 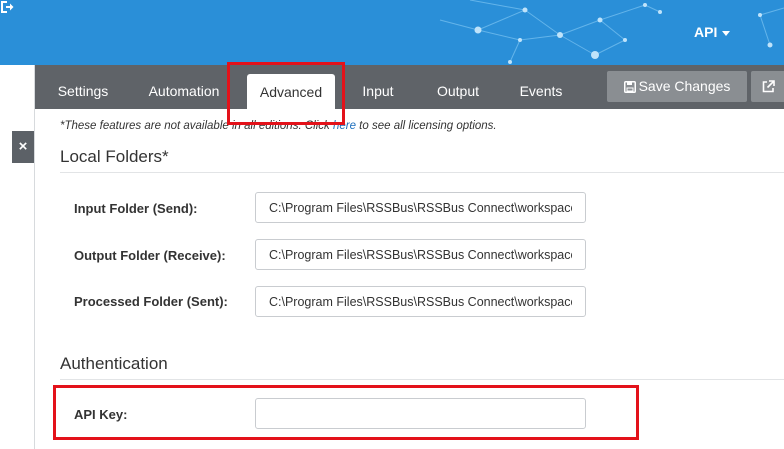 I want to click on tab-automation: Automation, so click(x=184, y=87).